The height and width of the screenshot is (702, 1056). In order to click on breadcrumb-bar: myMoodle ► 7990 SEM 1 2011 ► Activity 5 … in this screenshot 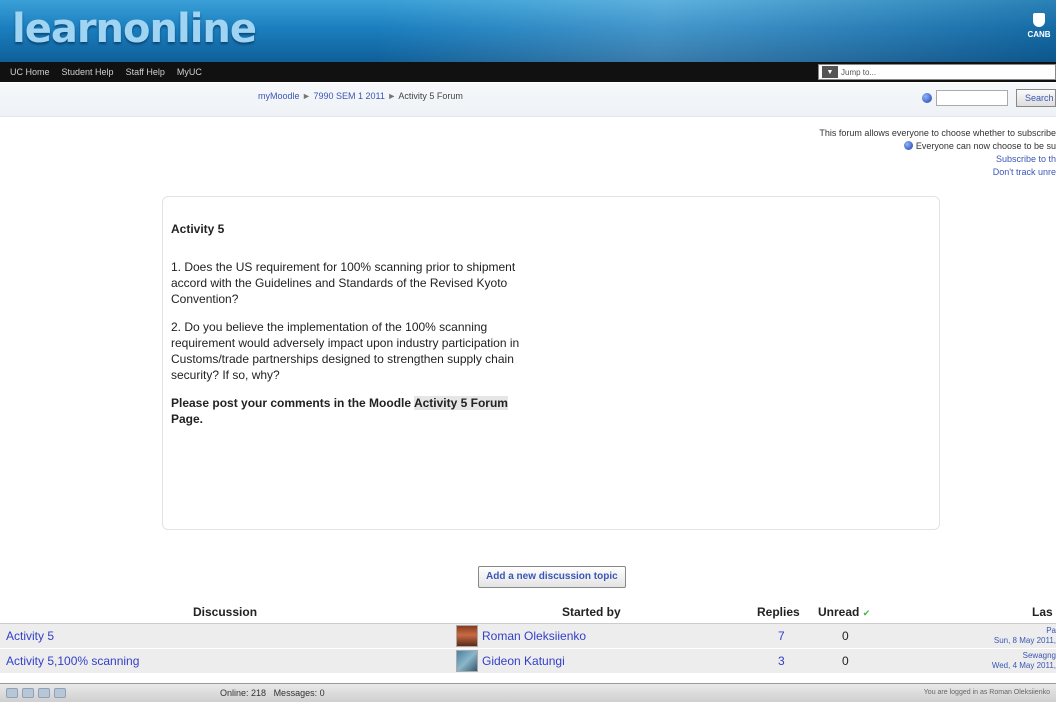, I will do `click(528, 100)`.